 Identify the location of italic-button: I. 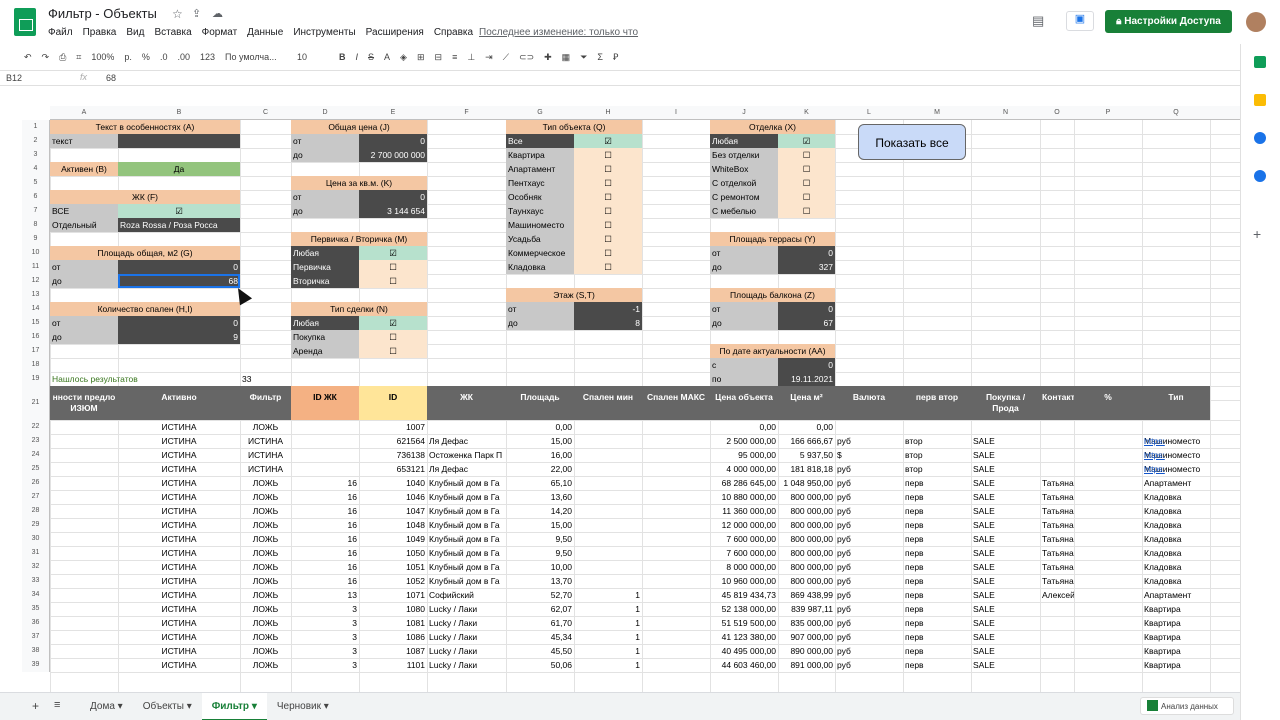
(357, 57).